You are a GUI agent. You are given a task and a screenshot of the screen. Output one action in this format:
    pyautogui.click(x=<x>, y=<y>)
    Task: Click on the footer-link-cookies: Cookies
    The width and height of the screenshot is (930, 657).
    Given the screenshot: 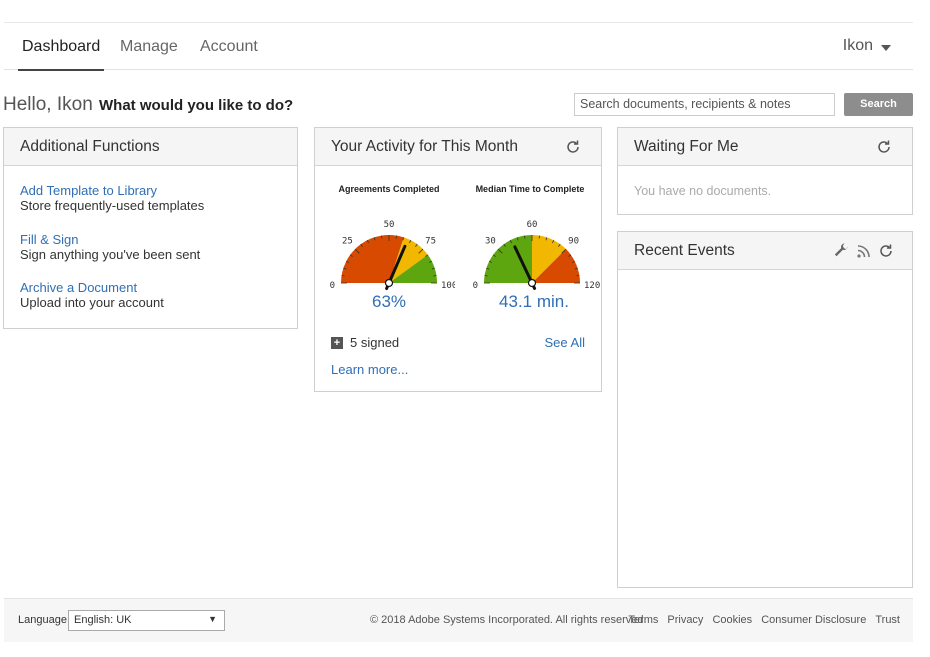 What is the action you would take?
    pyautogui.click(x=732, y=620)
    